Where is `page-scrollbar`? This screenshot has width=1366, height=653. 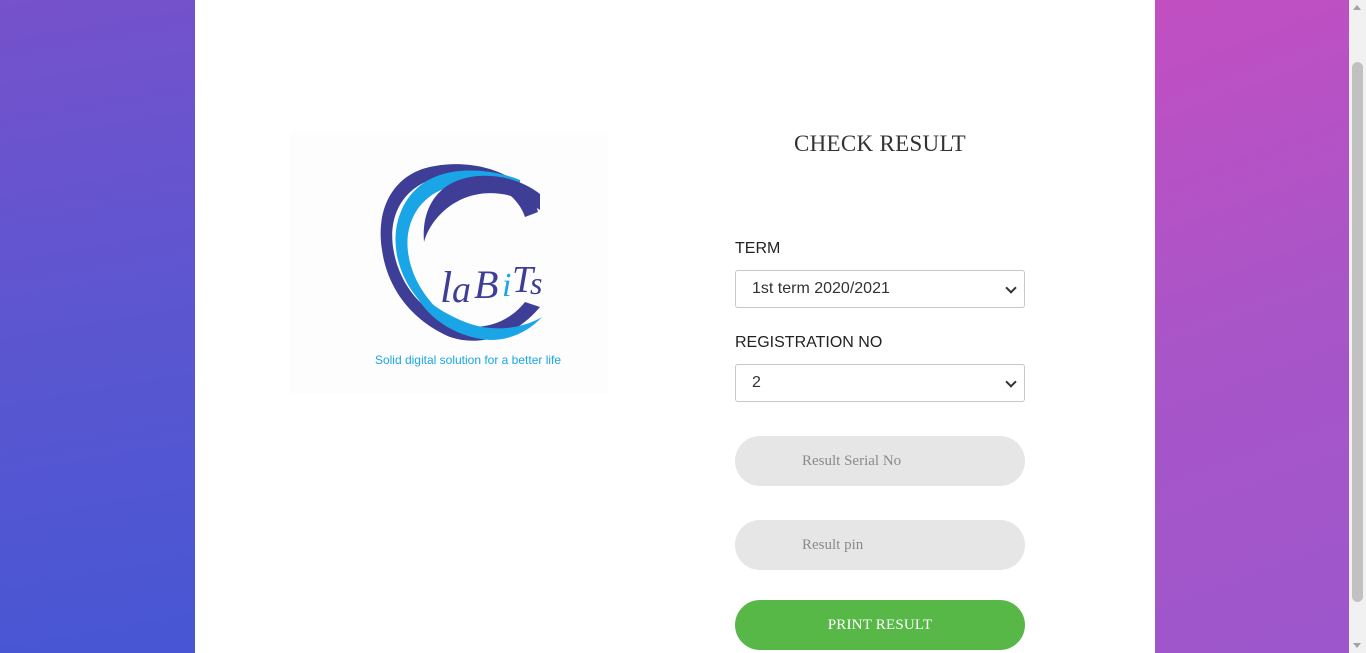 page-scrollbar is located at coordinates (1357, 326).